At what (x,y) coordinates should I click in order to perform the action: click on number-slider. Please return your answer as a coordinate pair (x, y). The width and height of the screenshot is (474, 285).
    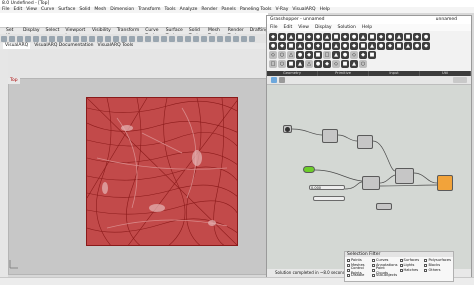
    Looking at the image, I should click on (329, 198).